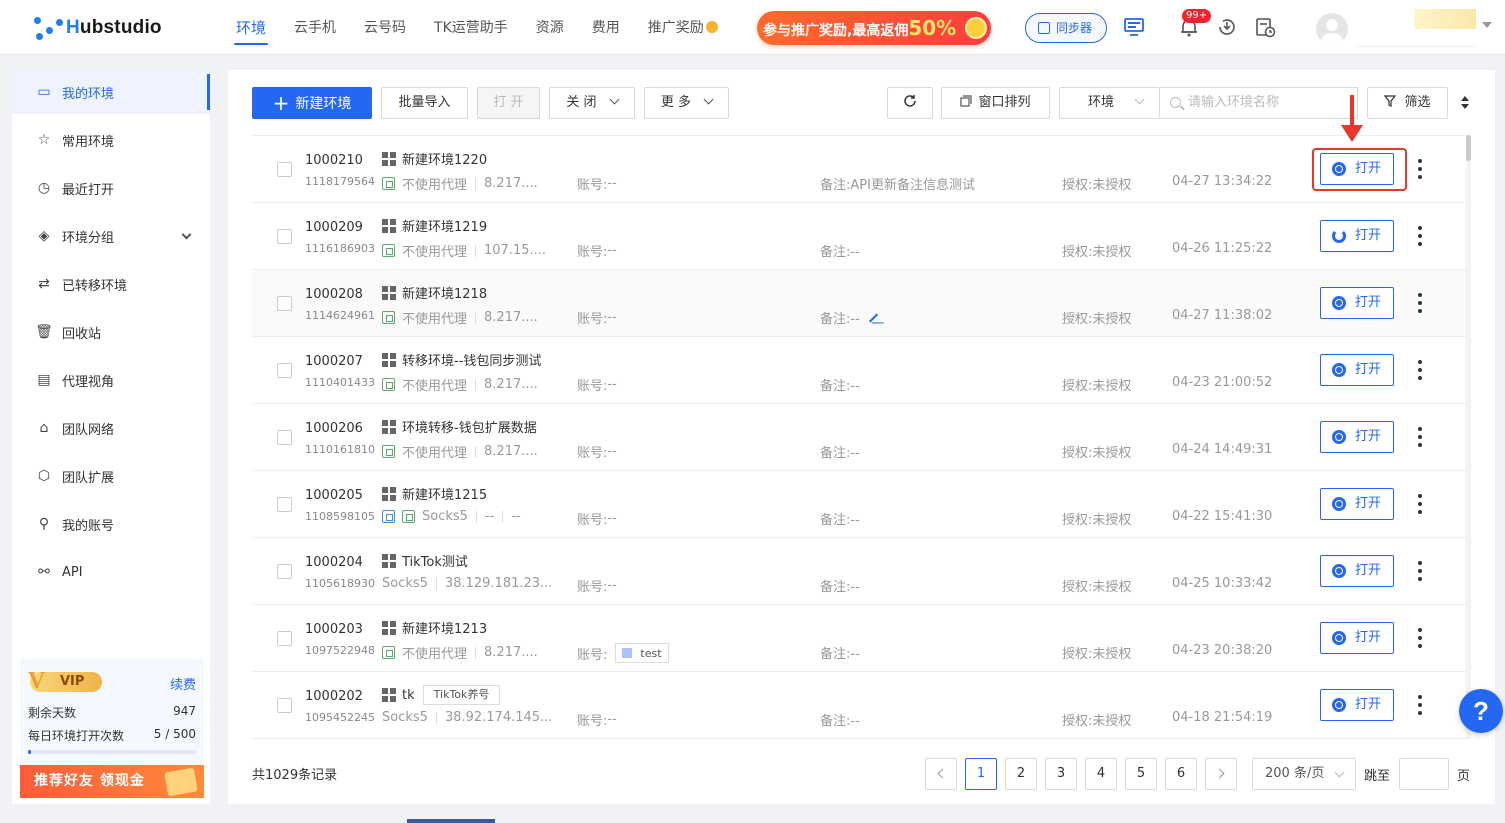 The image size is (1505, 823). I want to click on history-log-icon, so click(1265, 27).